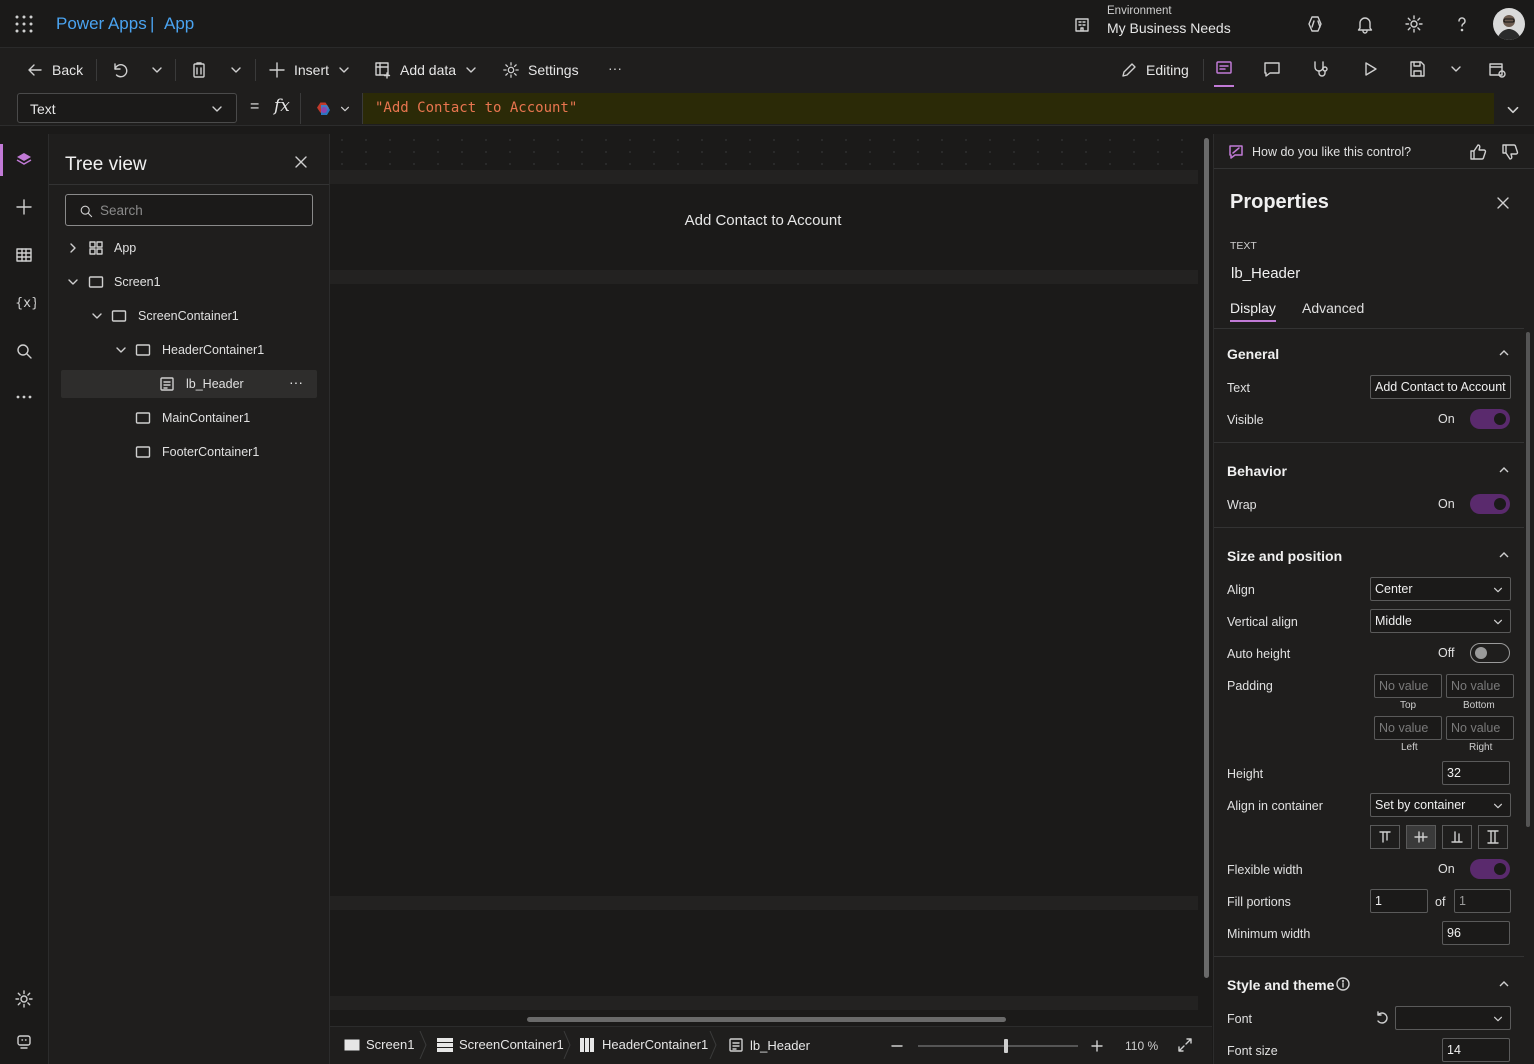 This screenshot has height=1064, width=1534. Describe the element at coordinates (296, 382) in the screenshot. I see `more-options-icon: ···` at that location.